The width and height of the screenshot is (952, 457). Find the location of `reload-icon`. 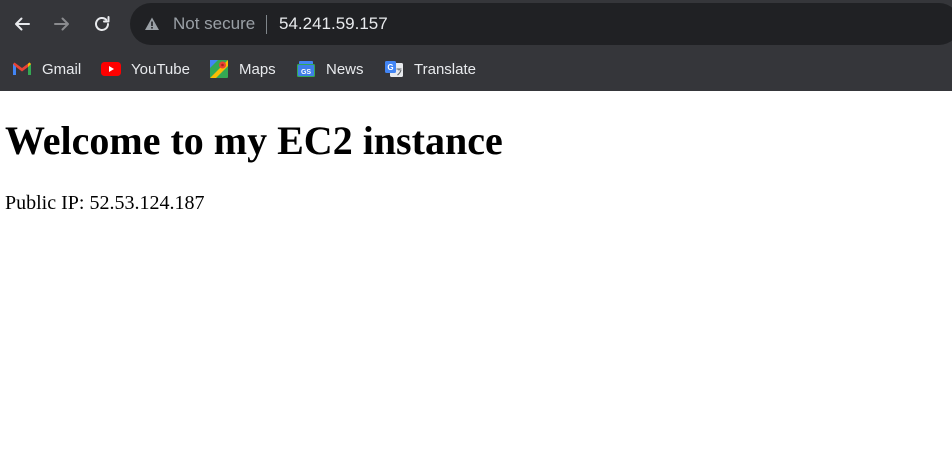

reload-icon is located at coordinates (102, 23).